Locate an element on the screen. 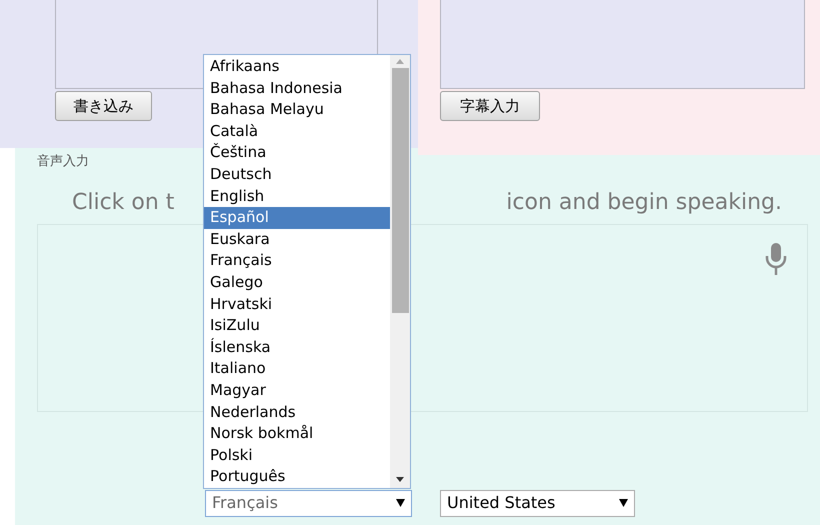 The height and width of the screenshot is (525, 820). language-option: IsiZulu is located at coordinates (297, 326).